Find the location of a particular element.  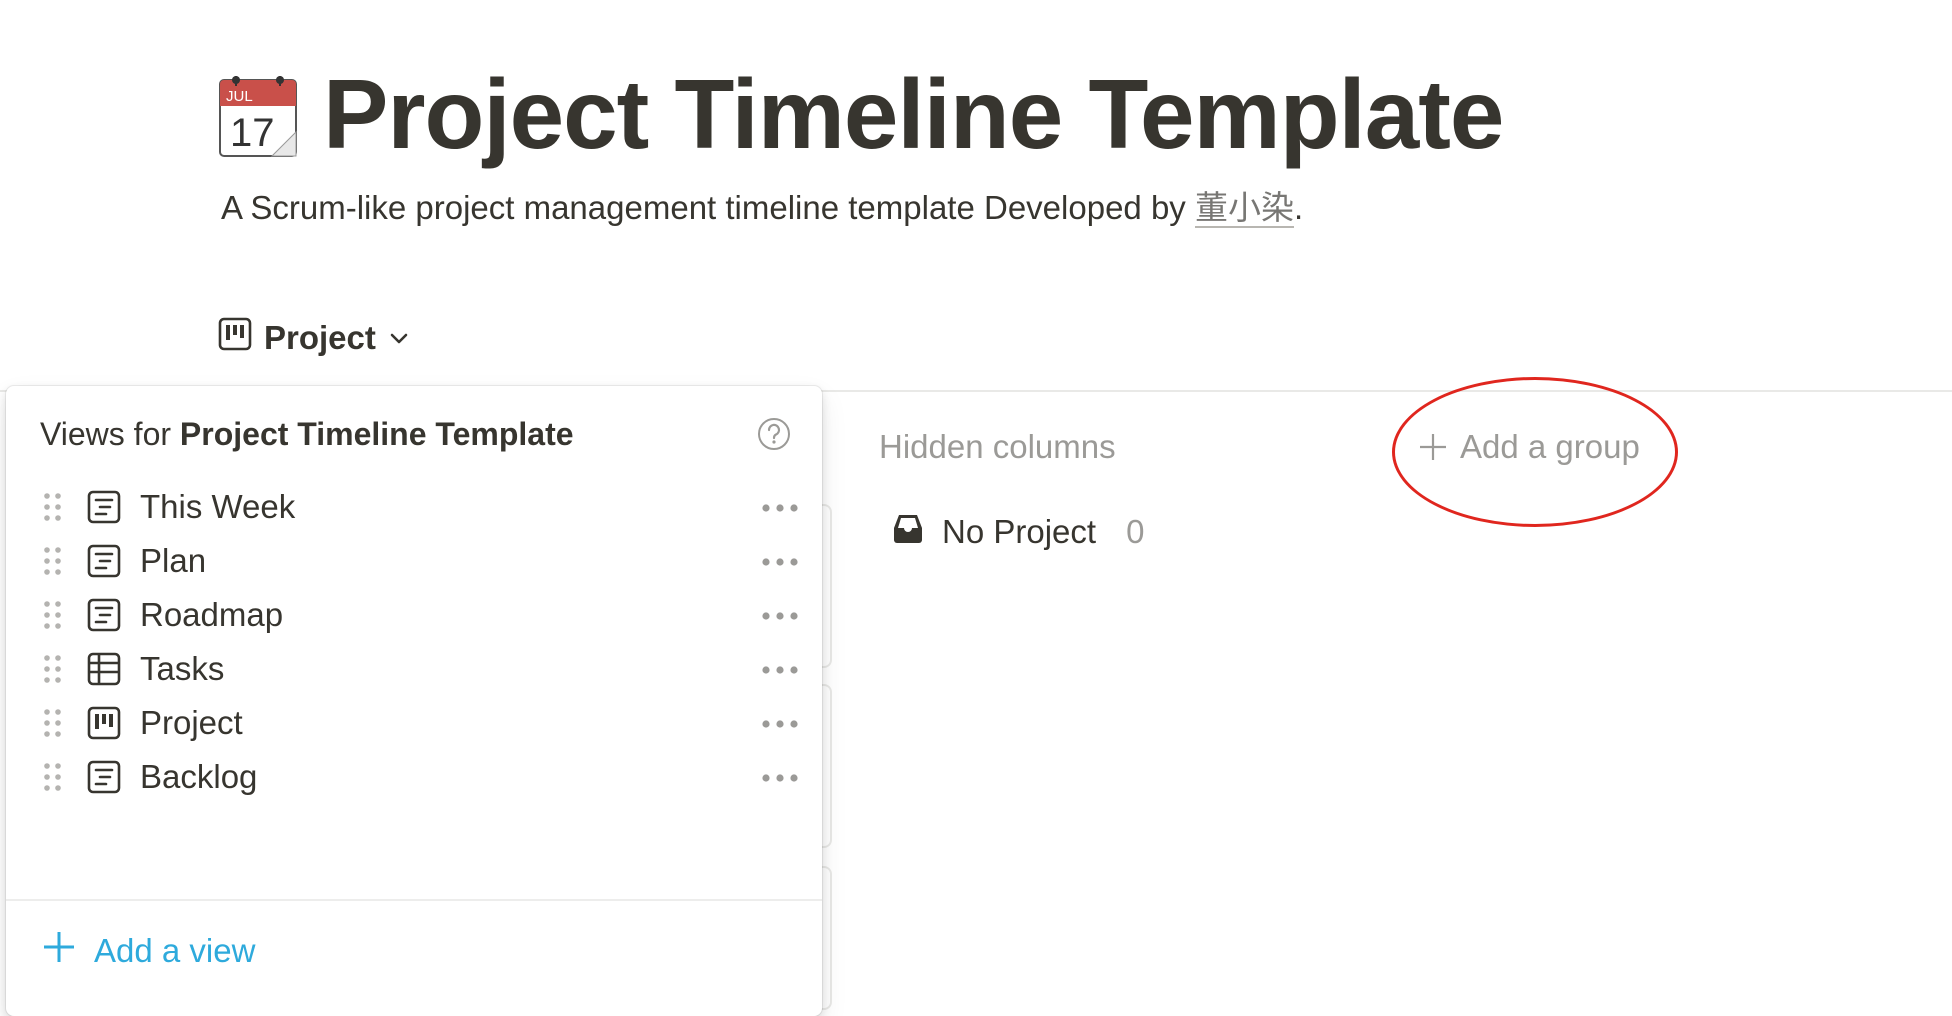

calendar-emoji-icon: JUL 17 is located at coordinates (258, 116).